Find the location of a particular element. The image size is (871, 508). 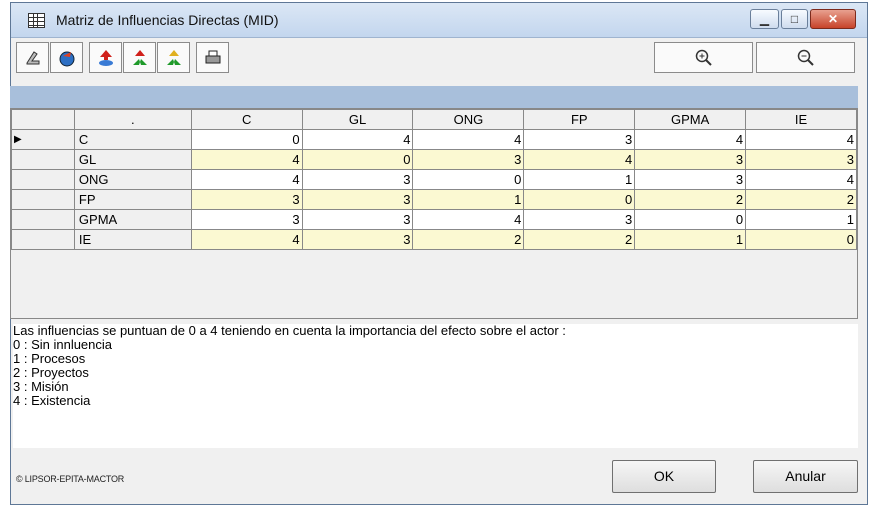

print-preview-button is located at coordinates (32, 57).